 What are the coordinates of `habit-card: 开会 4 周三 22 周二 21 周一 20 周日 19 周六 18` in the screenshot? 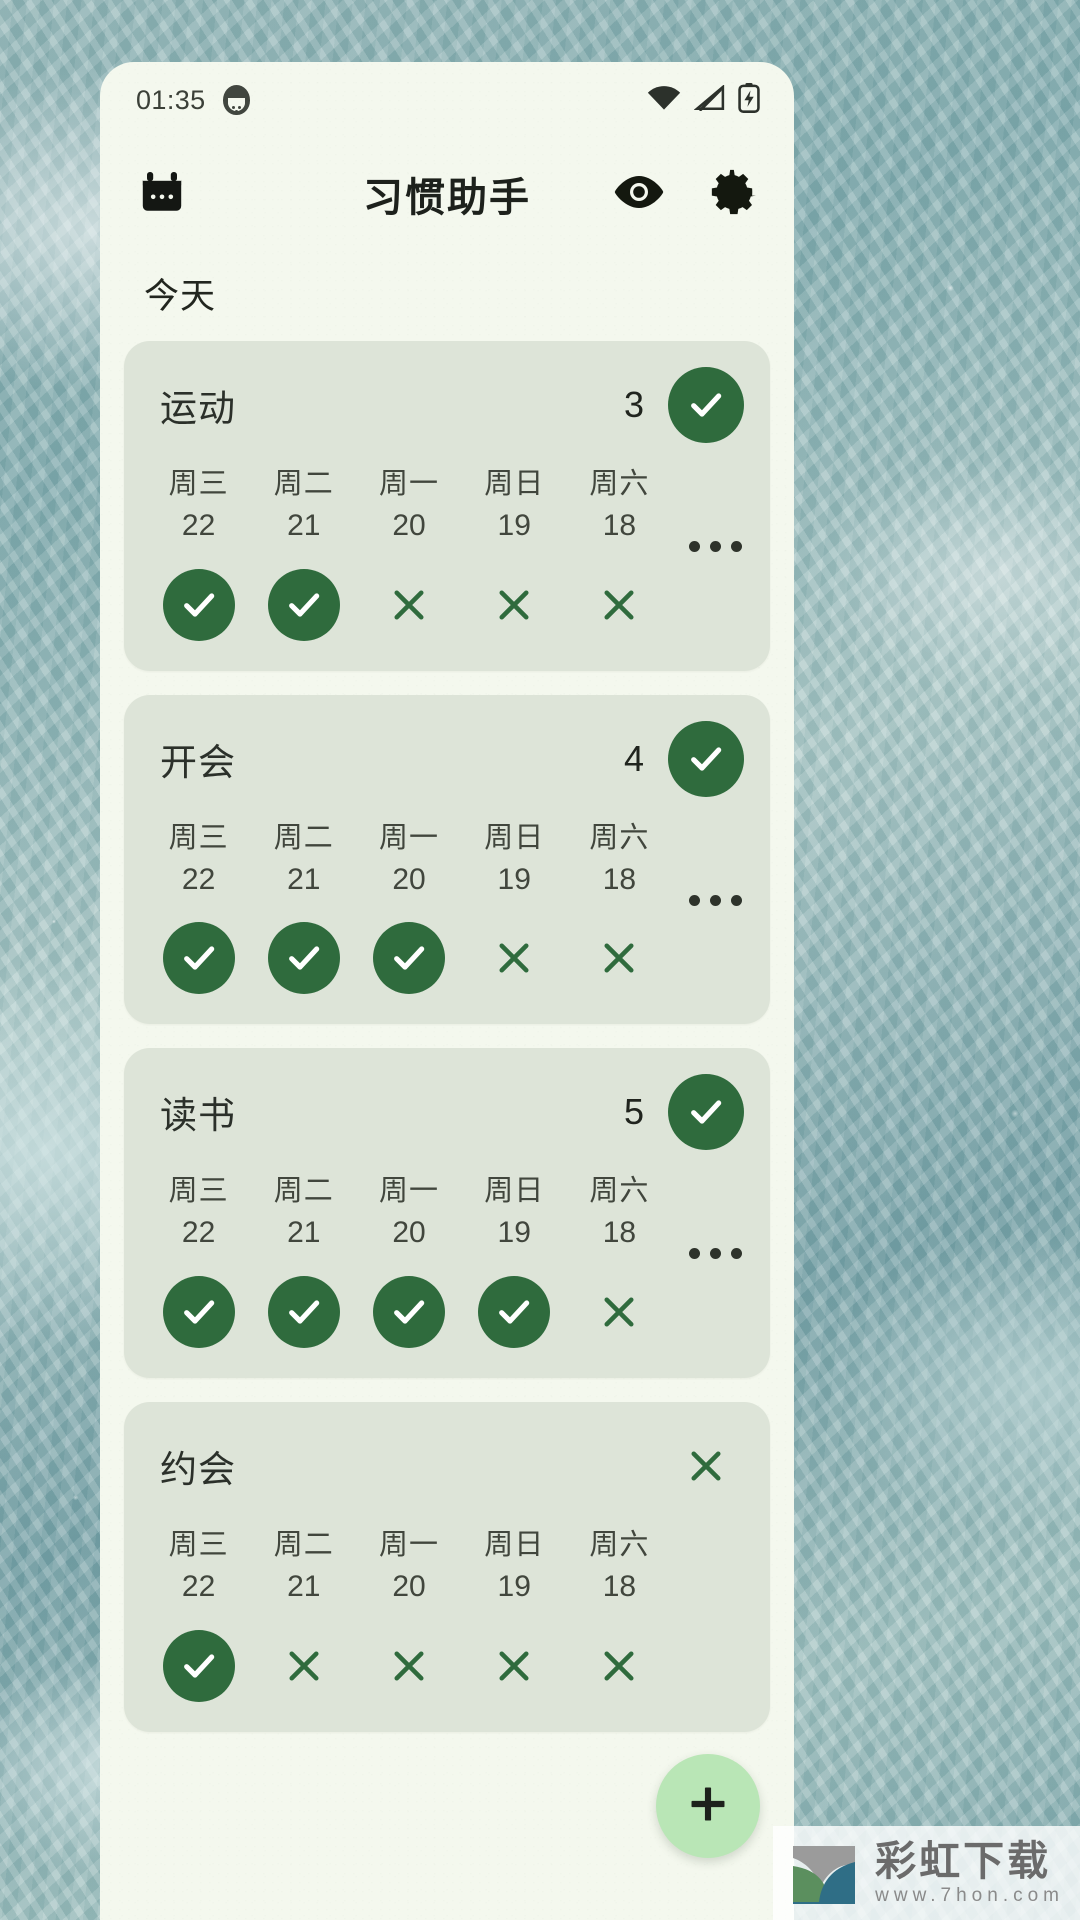 It's located at (447, 859).